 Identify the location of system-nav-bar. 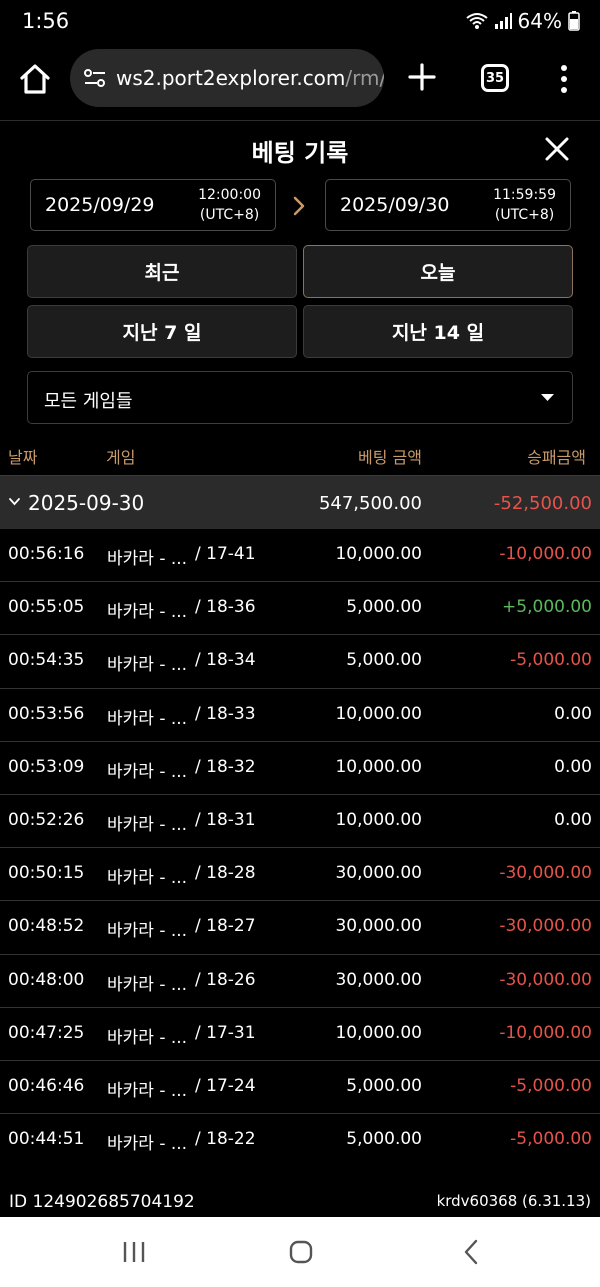
(300, 1252).